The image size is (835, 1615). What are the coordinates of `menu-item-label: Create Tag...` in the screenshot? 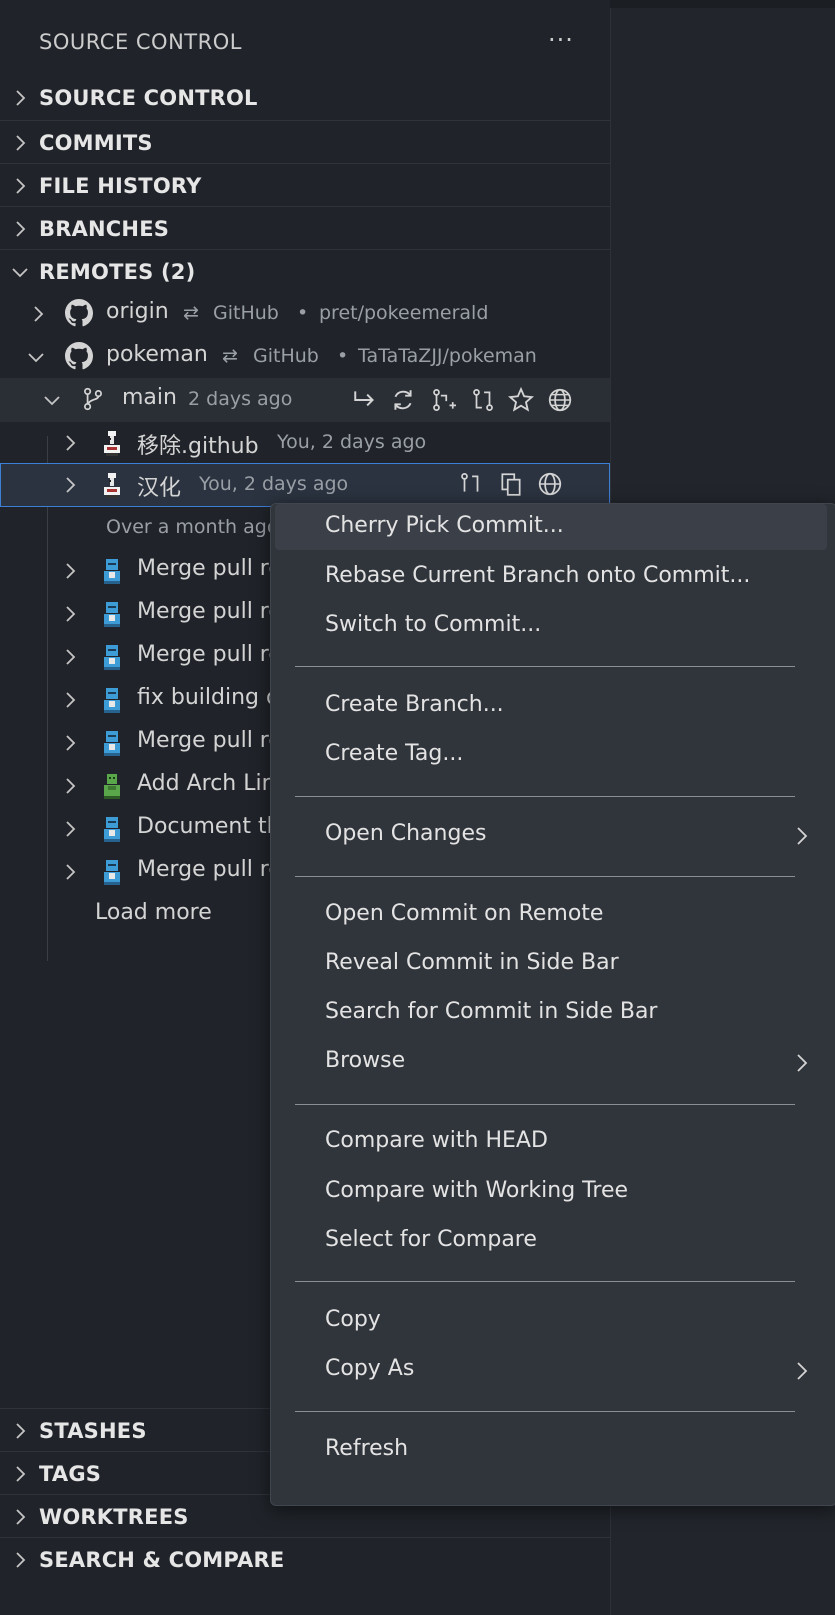 It's located at (394, 753).